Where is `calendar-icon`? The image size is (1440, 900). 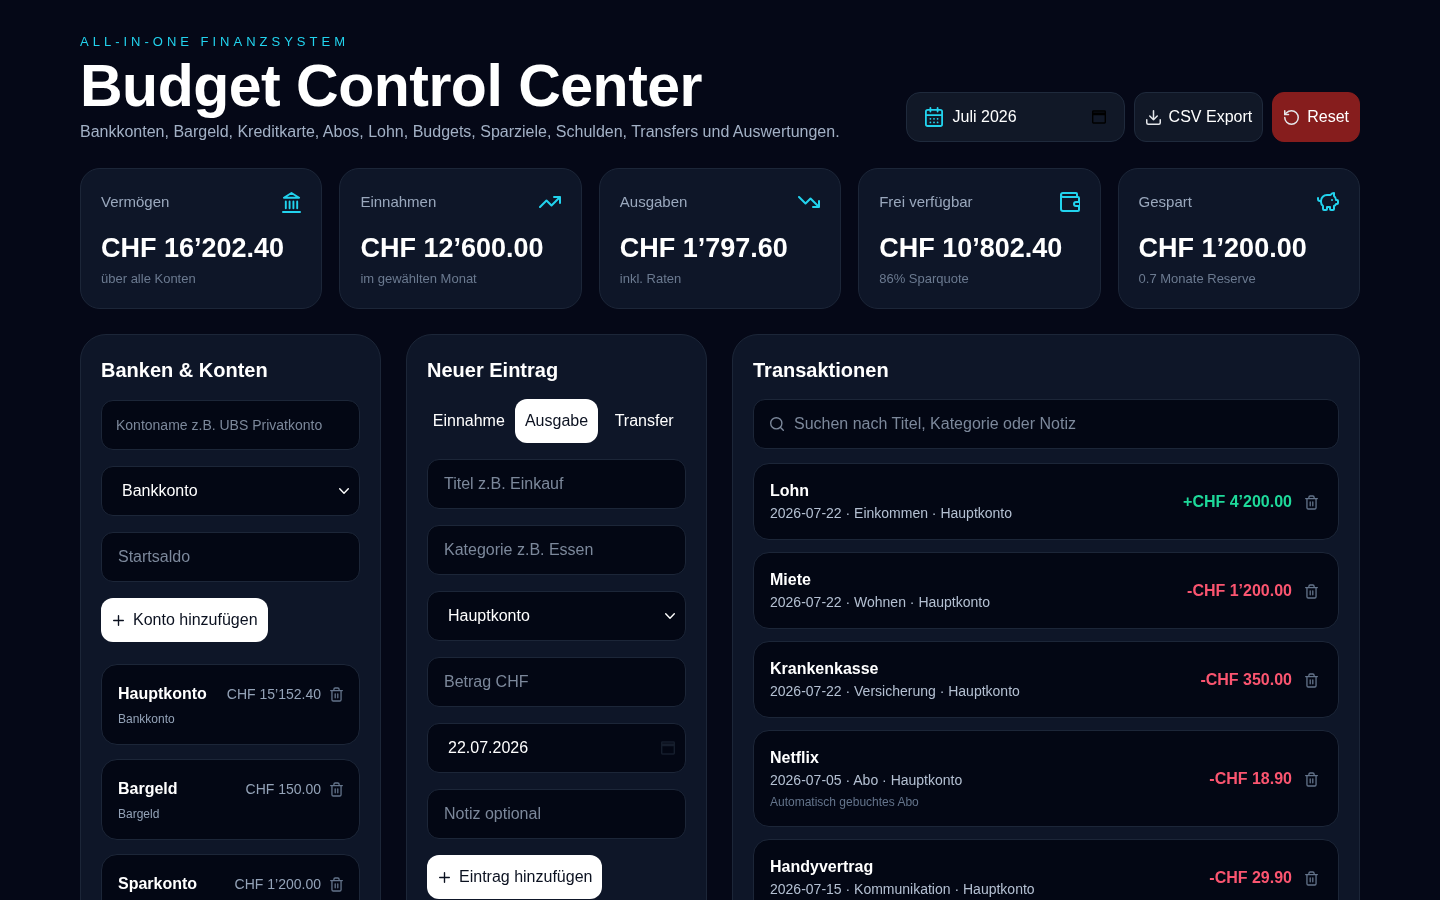 calendar-icon is located at coordinates (933, 117).